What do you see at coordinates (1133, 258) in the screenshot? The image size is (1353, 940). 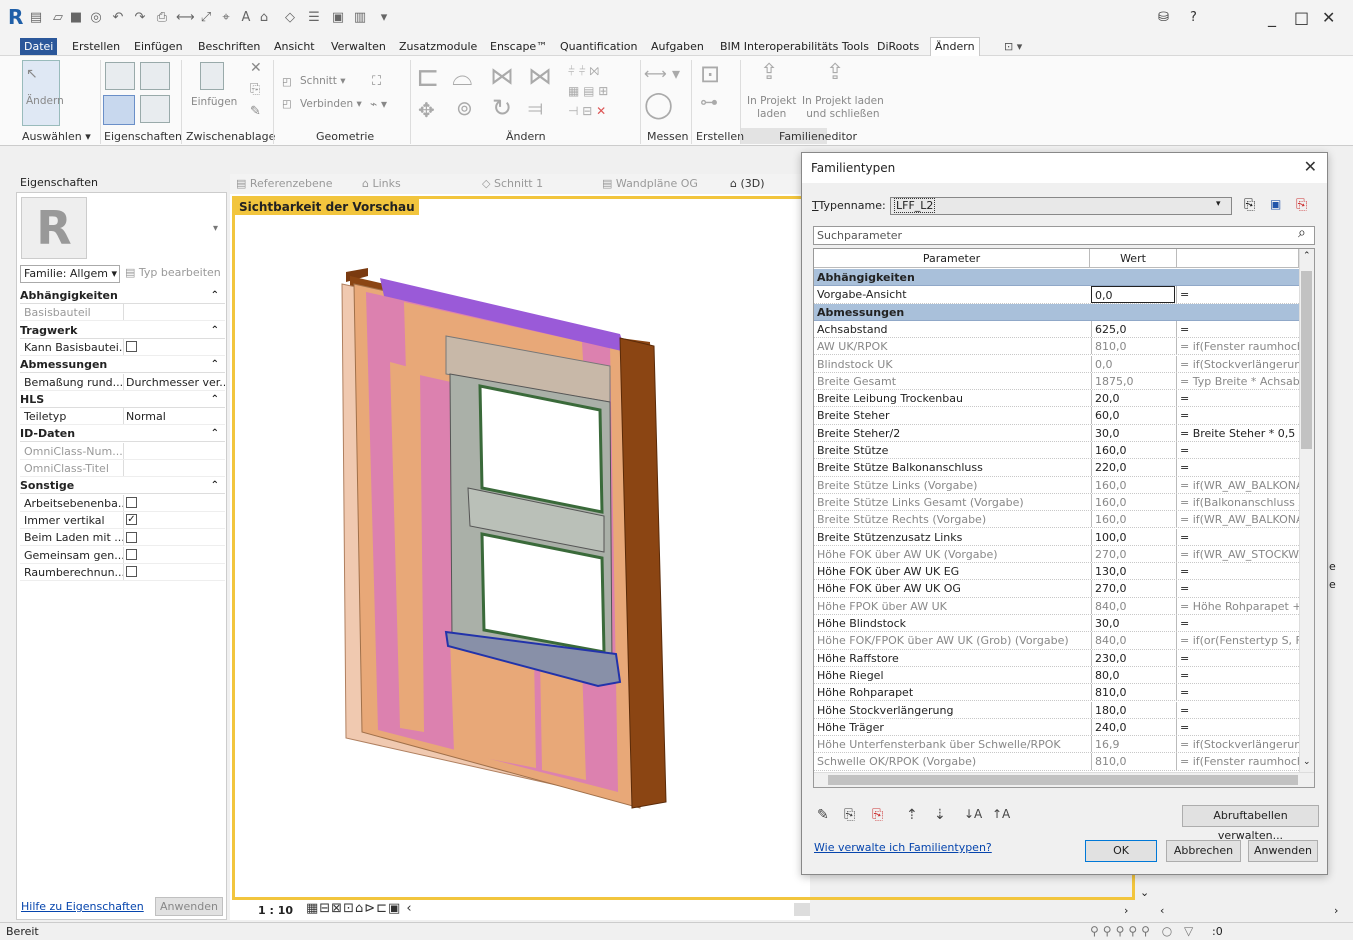 I see `col-header-value: Wert` at bounding box center [1133, 258].